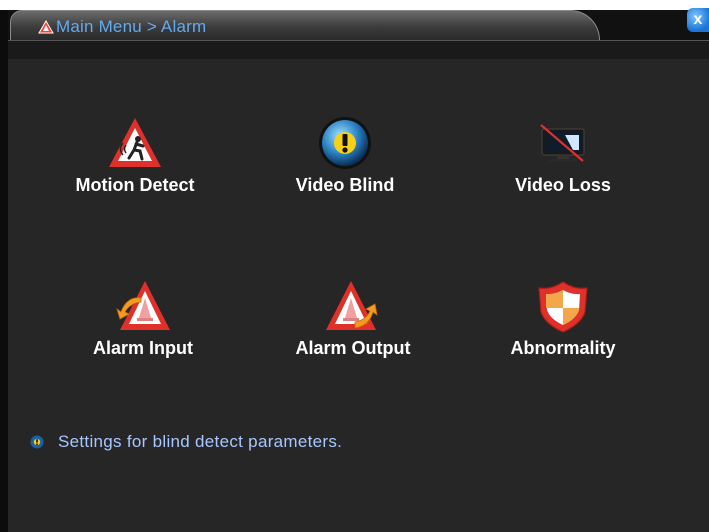  Describe the element at coordinates (135, 142) in the screenshot. I see `motion-detect-icon` at that location.